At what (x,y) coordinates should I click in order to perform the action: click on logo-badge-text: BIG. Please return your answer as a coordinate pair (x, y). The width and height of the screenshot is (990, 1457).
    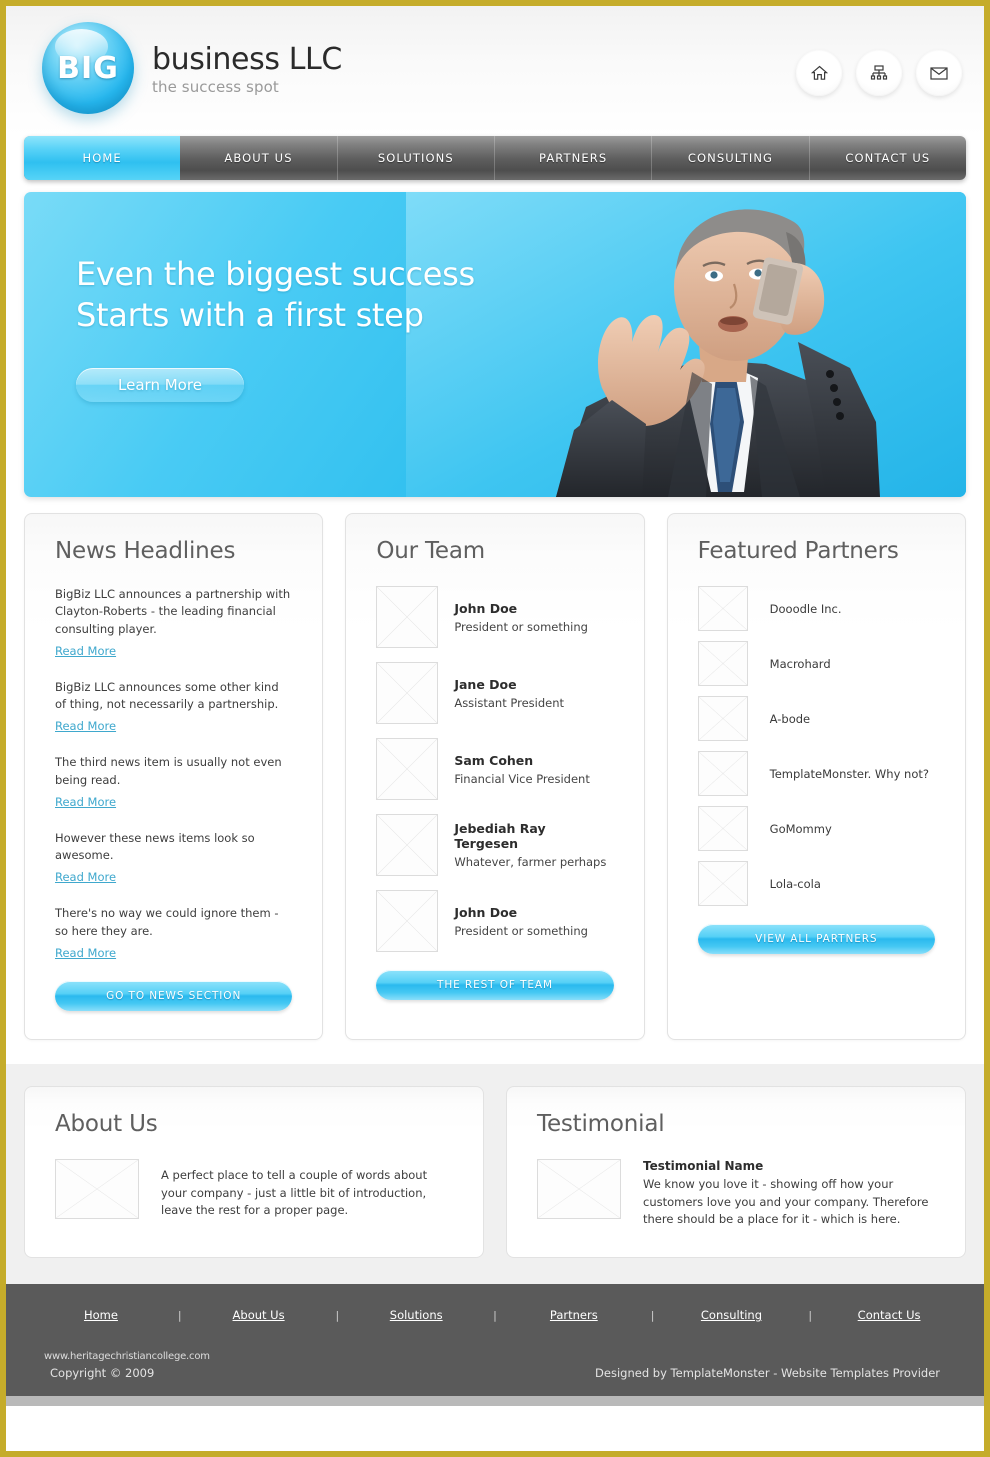
    Looking at the image, I should click on (88, 68).